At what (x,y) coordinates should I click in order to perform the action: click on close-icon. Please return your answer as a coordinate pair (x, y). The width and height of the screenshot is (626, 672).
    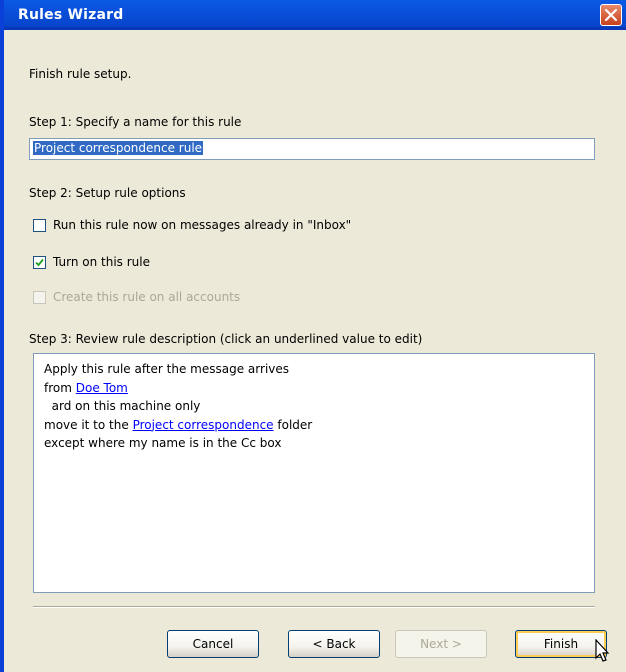
    Looking at the image, I should click on (611, 15).